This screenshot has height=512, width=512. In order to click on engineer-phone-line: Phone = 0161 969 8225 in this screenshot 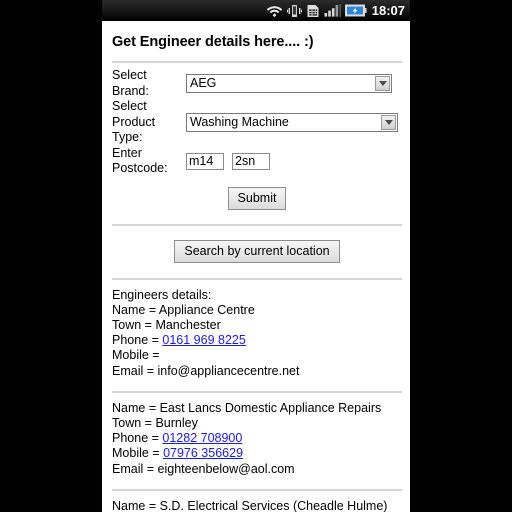, I will do `click(257, 340)`.